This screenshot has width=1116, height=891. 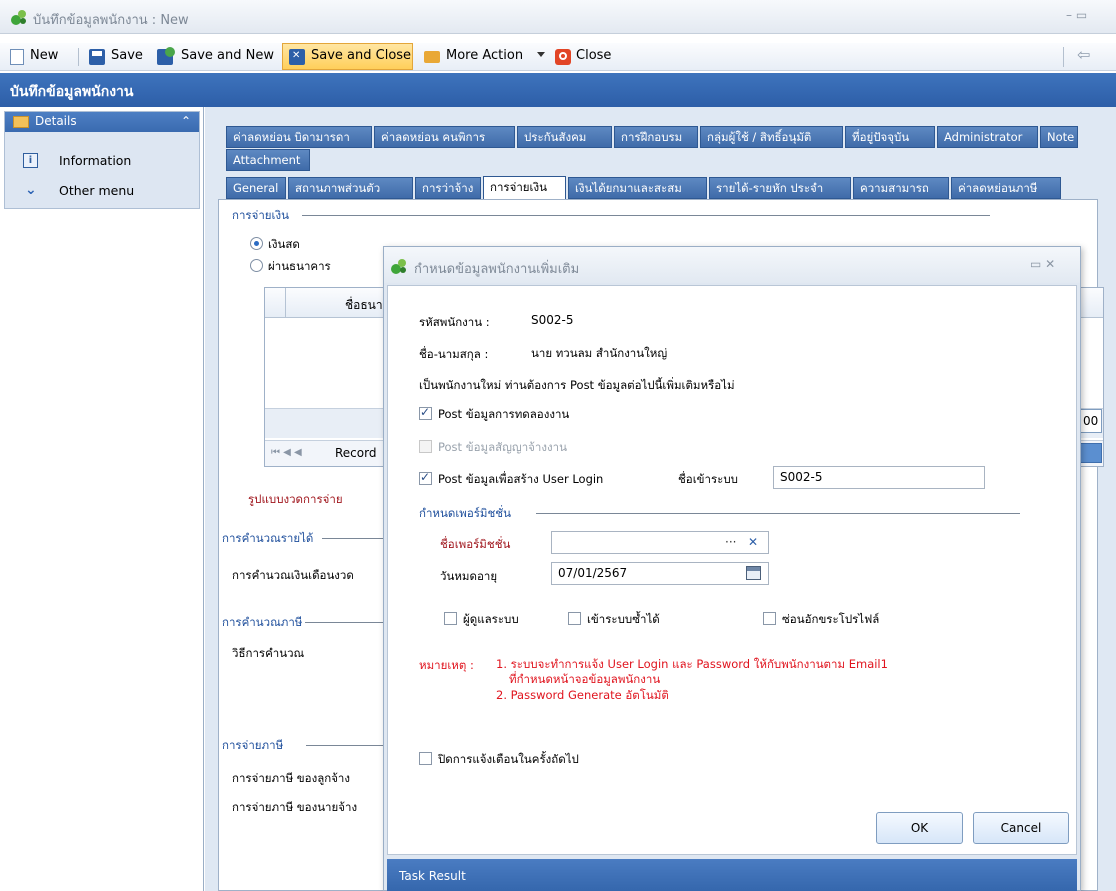 I want to click on calendar-icon, so click(x=753, y=573).